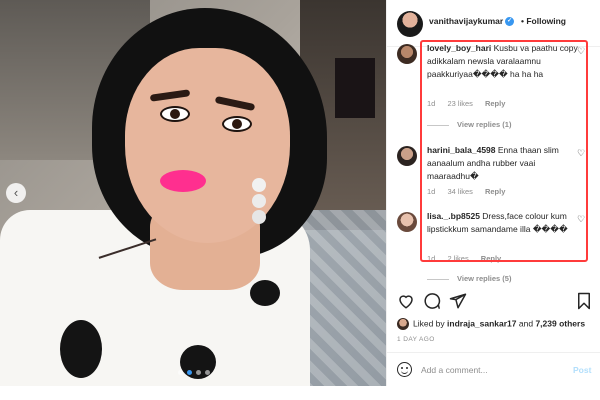  I want to click on verified-badge-icon: ✓, so click(510, 22).